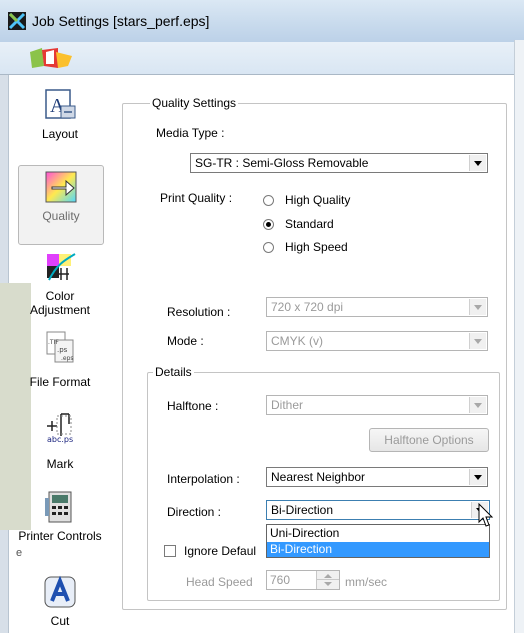 The width and height of the screenshot is (524, 633). I want to click on mode-value: CMYK (v), so click(297, 341).